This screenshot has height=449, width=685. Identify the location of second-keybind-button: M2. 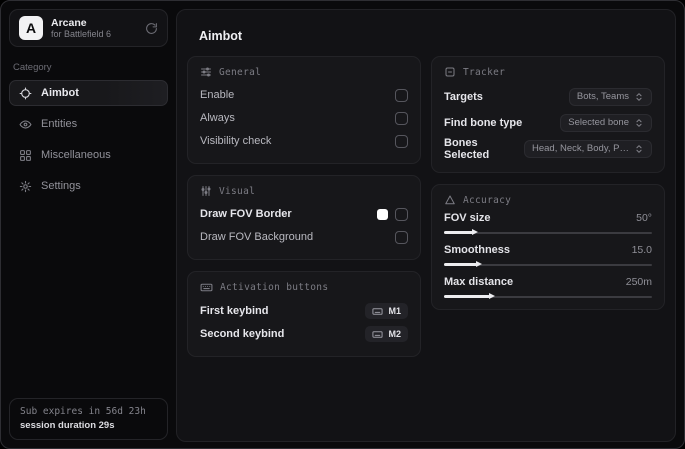
(386, 334).